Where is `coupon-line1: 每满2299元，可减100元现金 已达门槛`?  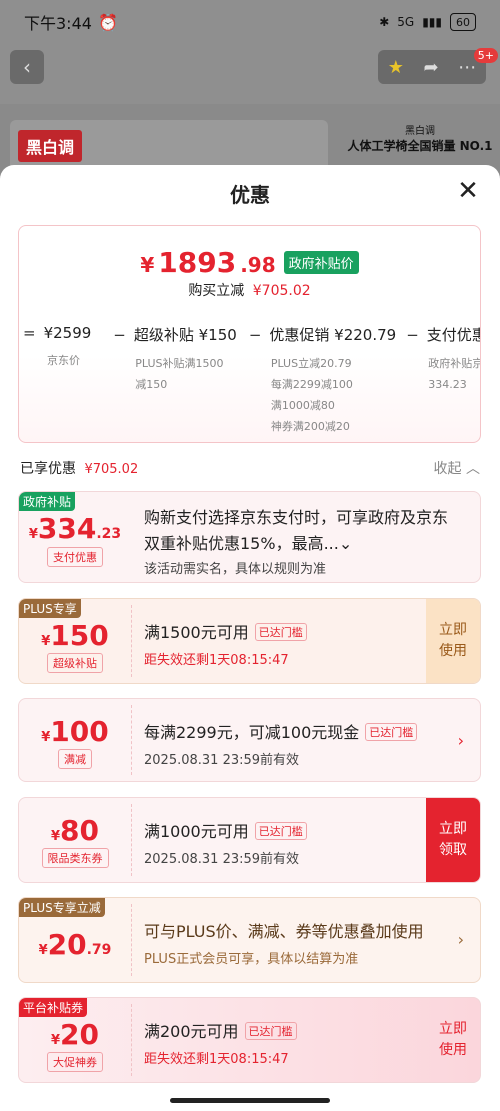
coupon-line1: 每满2299元，可减100元现金 已达门槛 is located at coordinates (284, 731).